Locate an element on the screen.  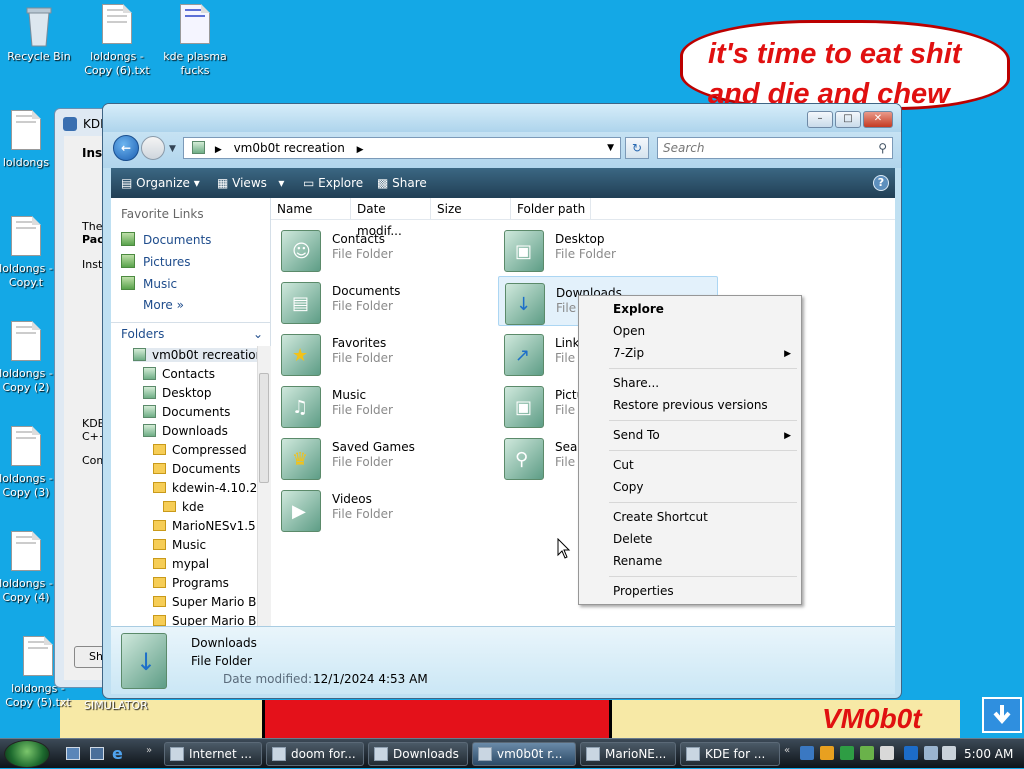
close-button: ✕ is located at coordinates (878, 119).